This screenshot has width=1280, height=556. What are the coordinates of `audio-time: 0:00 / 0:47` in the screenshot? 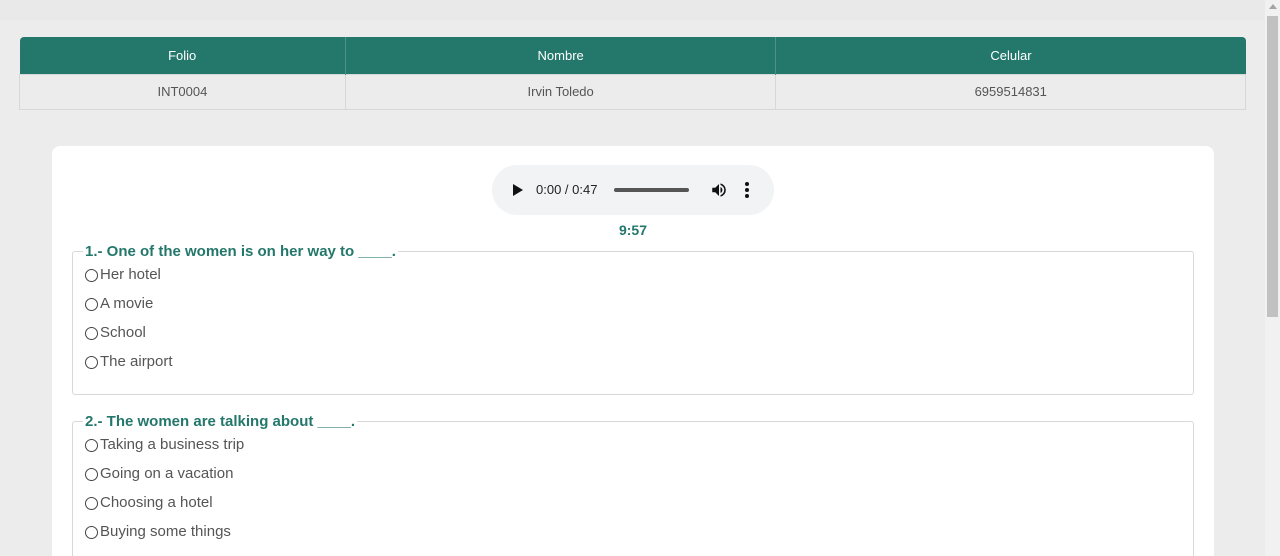 It's located at (567, 189).